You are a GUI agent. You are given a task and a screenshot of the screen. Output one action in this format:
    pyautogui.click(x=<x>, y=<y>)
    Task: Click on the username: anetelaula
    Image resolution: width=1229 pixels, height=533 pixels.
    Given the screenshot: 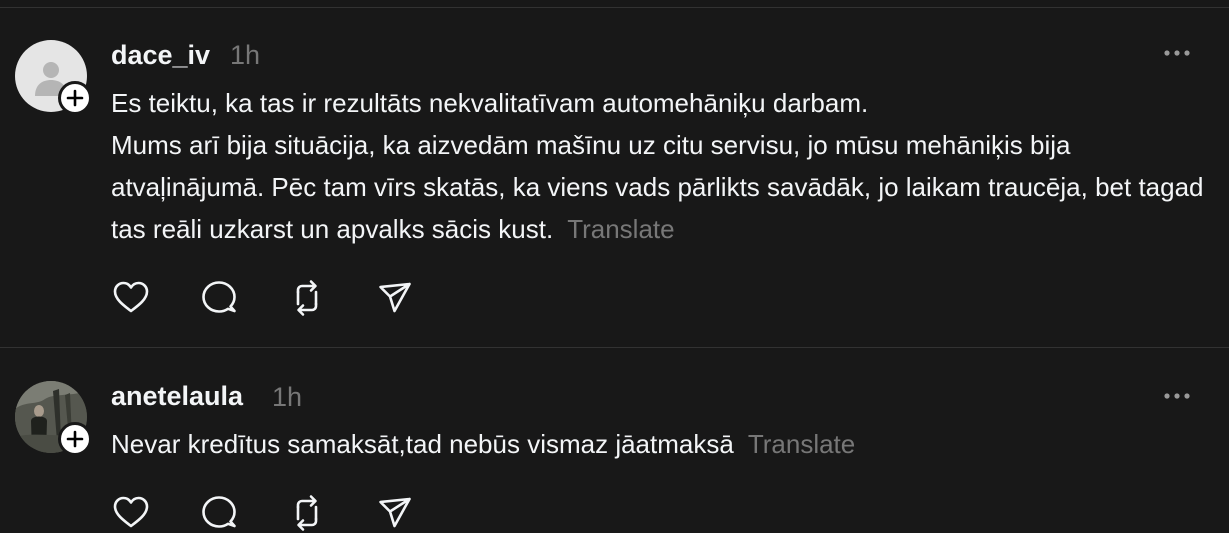 What is the action you would take?
    pyautogui.click(x=177, y=396)
    